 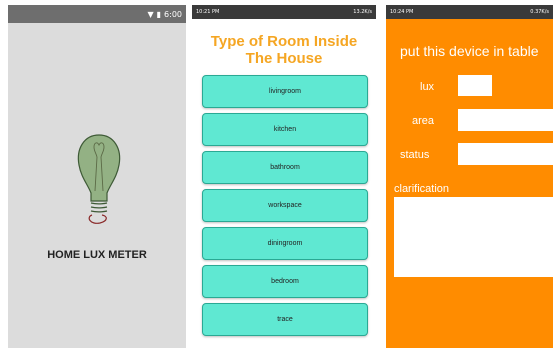 I want to click on status-bar: 10:21 PM 13.2K/s, so click(x=284, y=12).